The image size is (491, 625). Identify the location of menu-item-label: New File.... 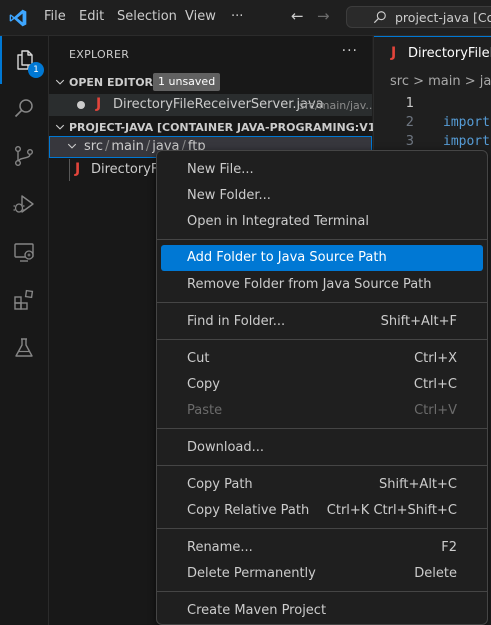
(220, 169).